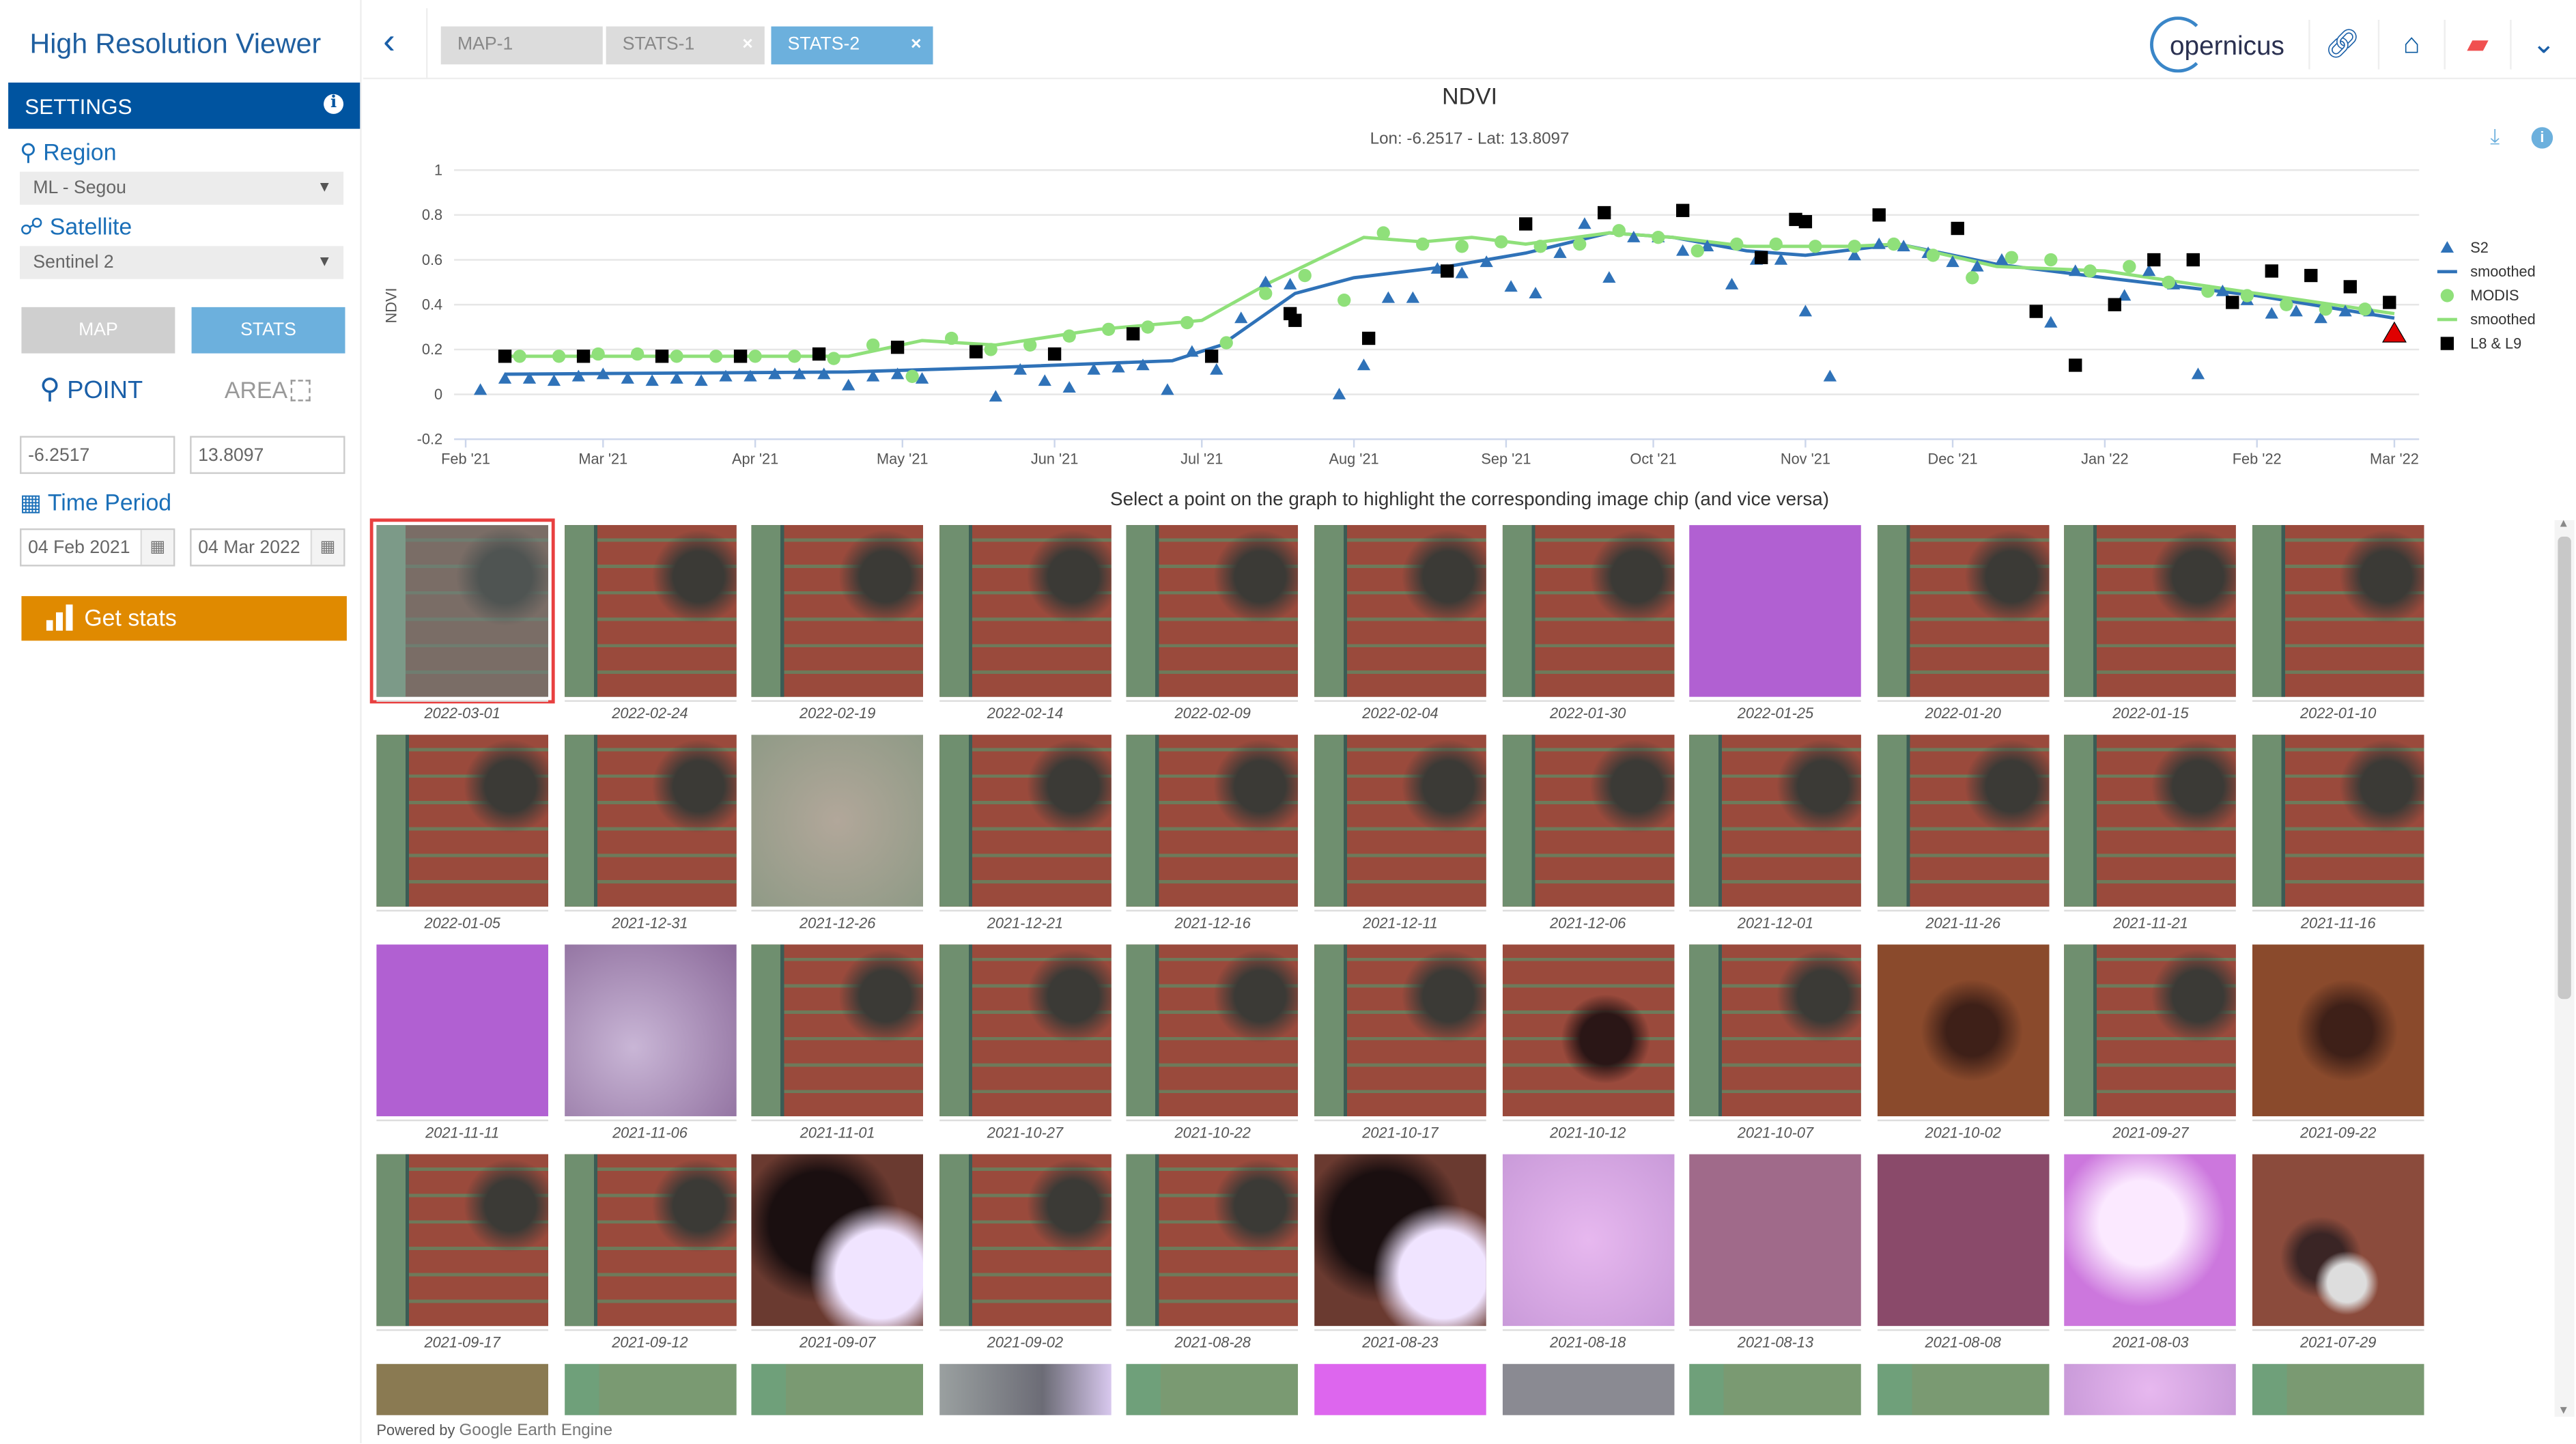 The width and height of the screenshot is (2576, 1444). I want to click on chevron-down-icon: ⌄, so click(2543, 45).